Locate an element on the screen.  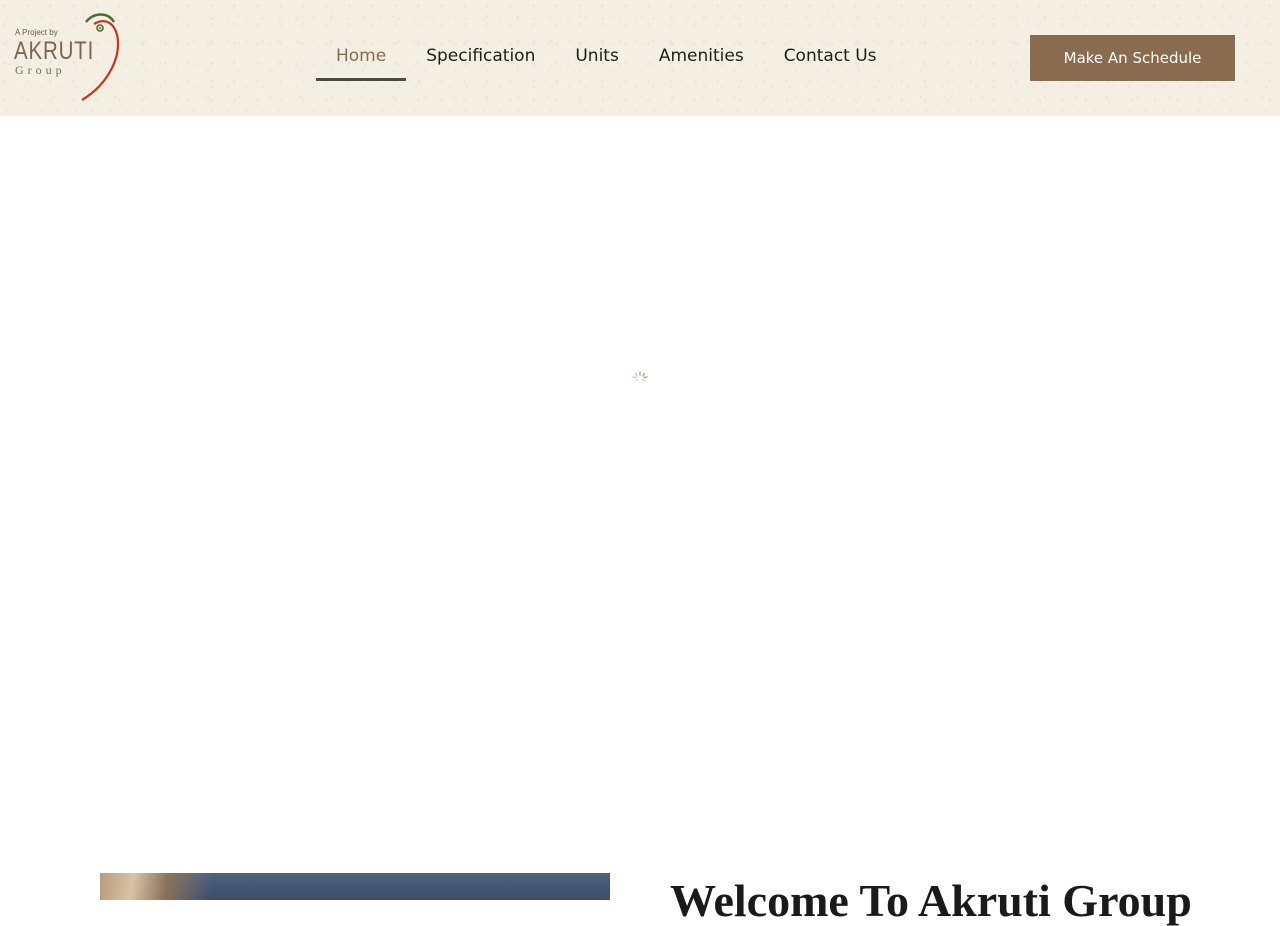
nav-item-home: Home is located at coordinates (361, 57).